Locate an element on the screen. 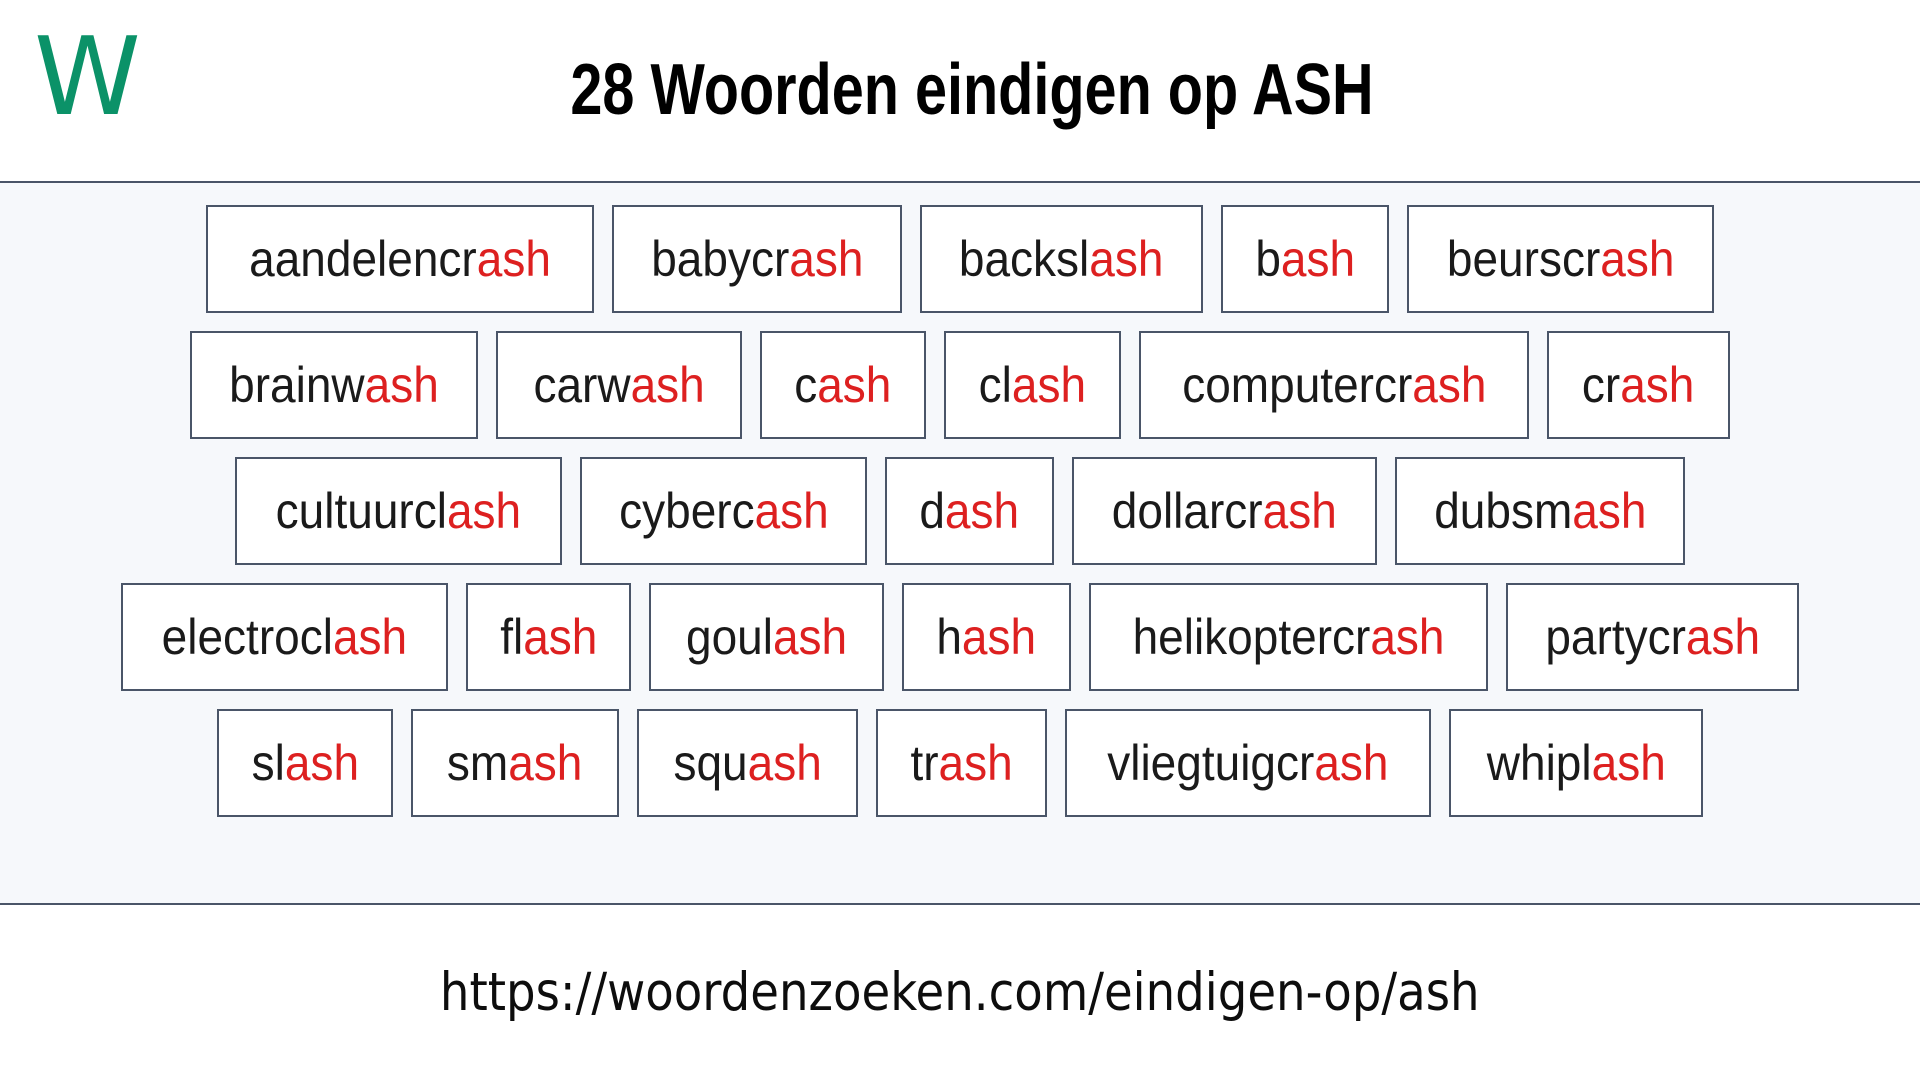  word-box: cultuurclash is located at coordinates (398, 511).